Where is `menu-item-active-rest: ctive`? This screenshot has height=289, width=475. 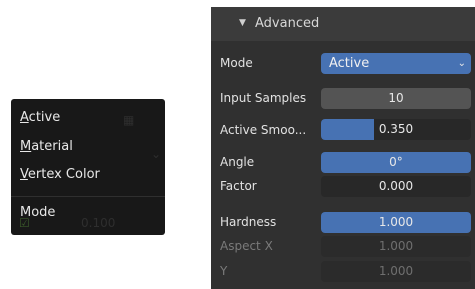
menu-item-active-rest: ctive is located at coordinates (44, 117).